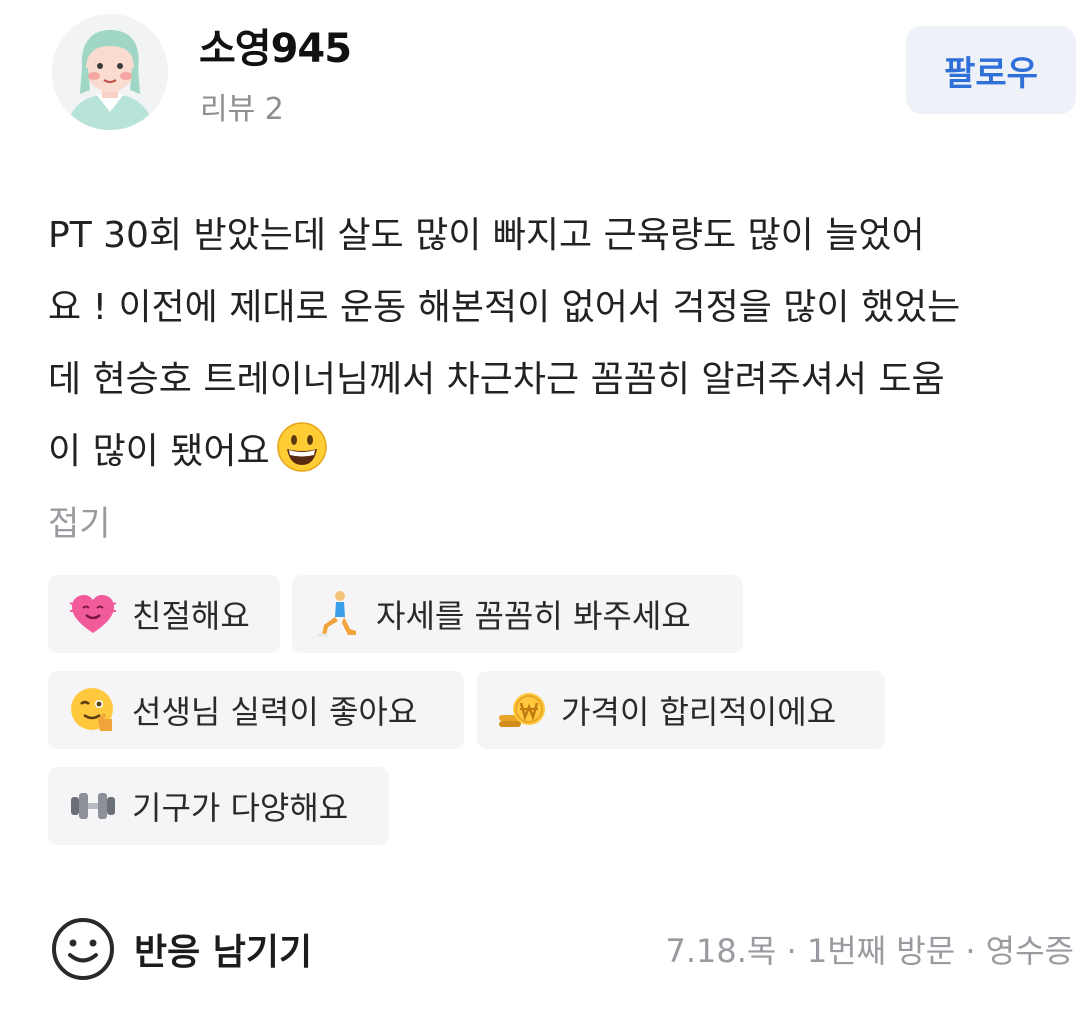  I want to click on grinning-face-icon, so click(301, 447).